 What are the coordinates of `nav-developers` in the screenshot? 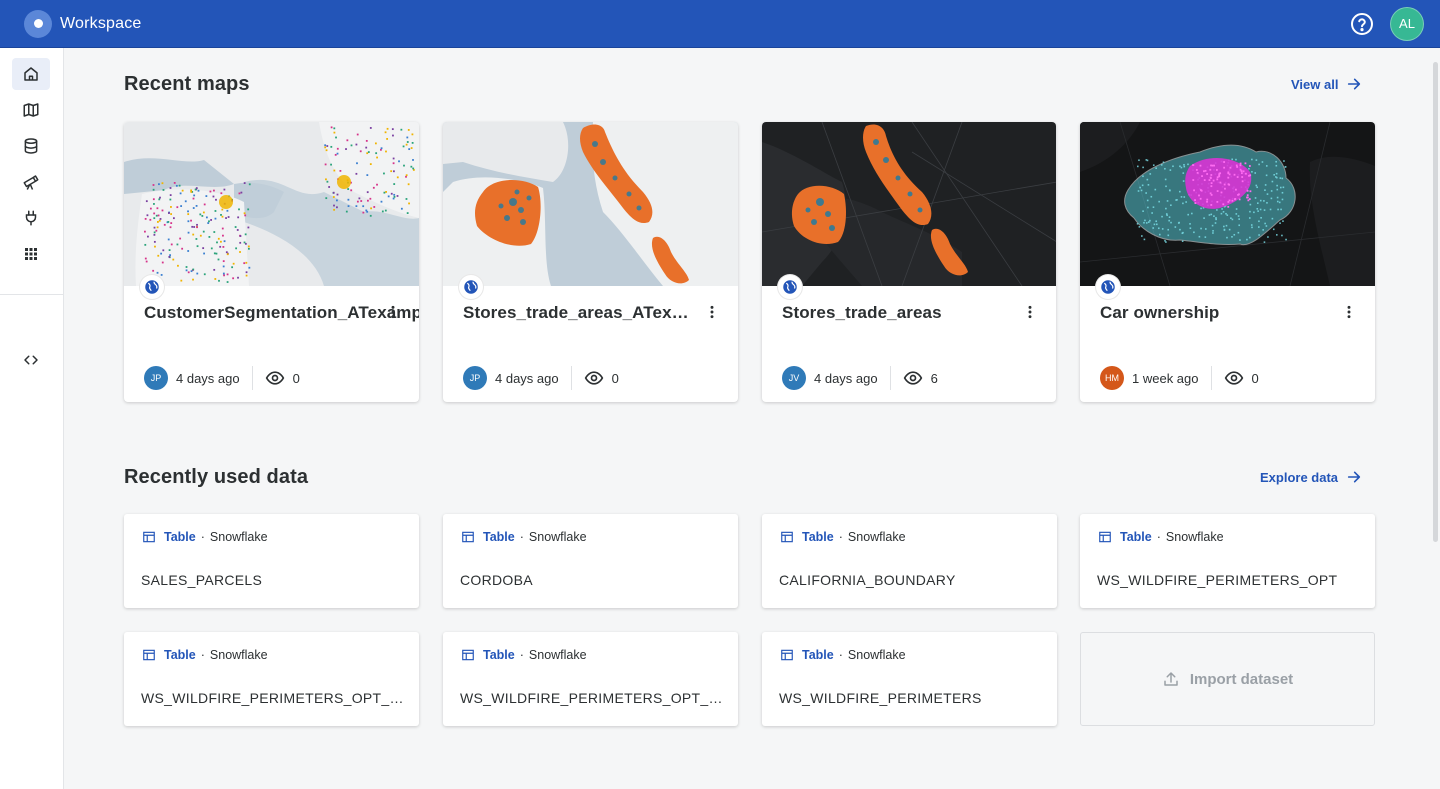 It's located at (31, 360).